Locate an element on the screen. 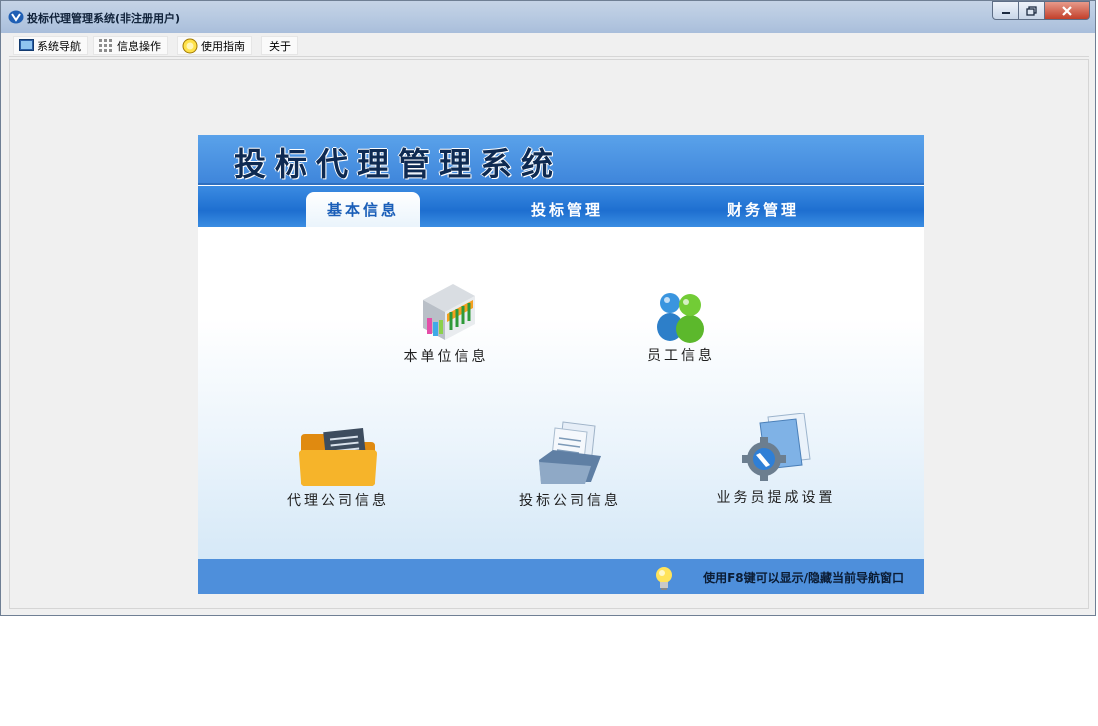 The height and width of the screenshot is (726, 1098). tab-bid-management: 投标管理 is located at coordinates (567, 209).